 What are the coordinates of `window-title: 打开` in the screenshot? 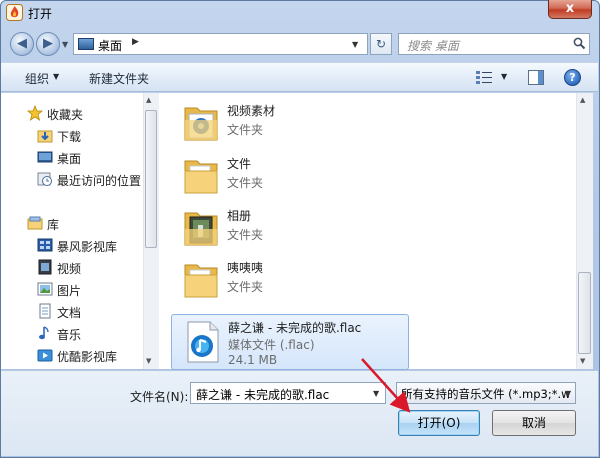 It's located at (40, 14).